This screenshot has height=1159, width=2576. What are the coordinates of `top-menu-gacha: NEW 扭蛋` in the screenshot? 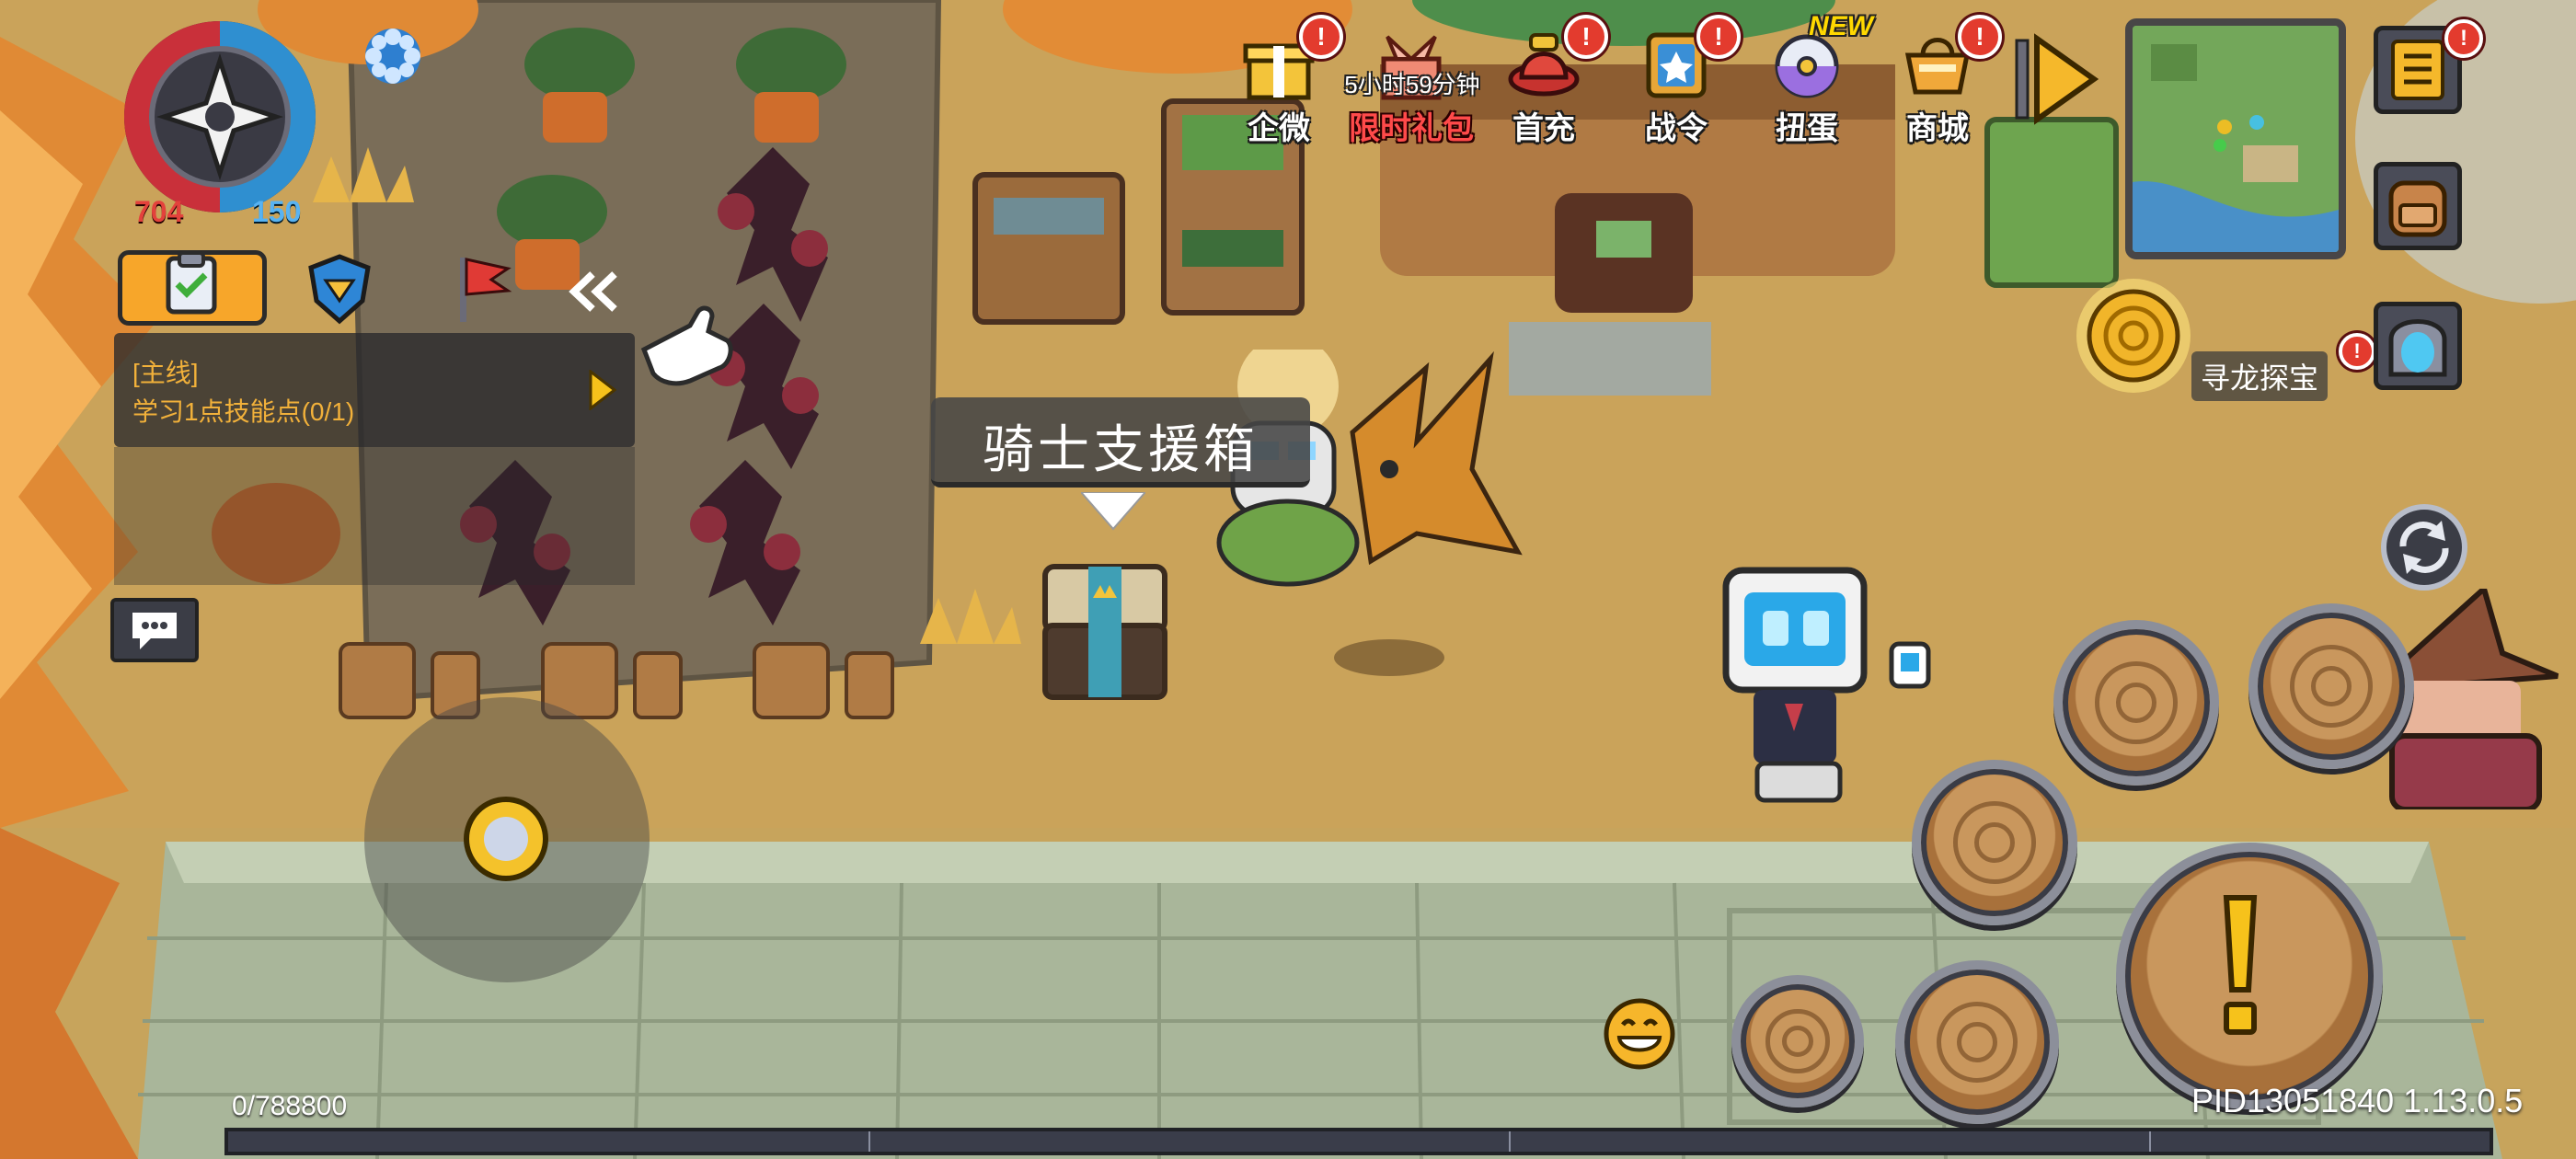 It's located at (1812, 78).